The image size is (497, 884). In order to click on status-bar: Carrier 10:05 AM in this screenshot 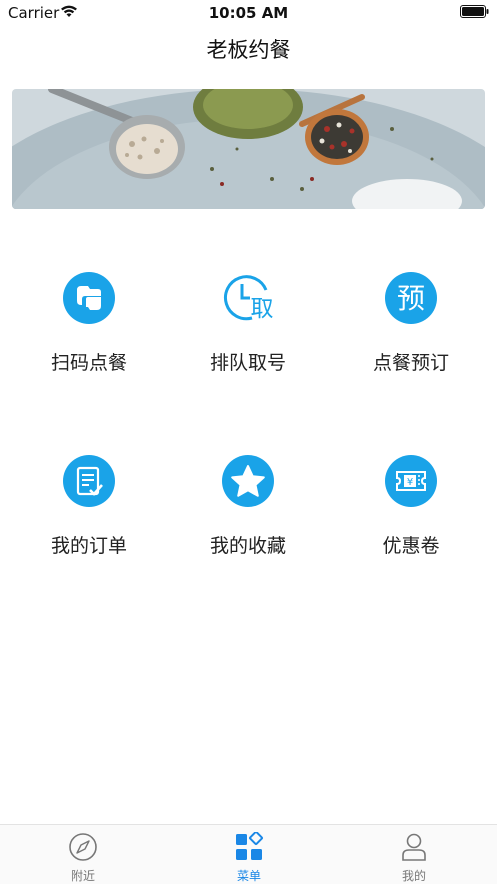, I will do `click(248, 13)`.